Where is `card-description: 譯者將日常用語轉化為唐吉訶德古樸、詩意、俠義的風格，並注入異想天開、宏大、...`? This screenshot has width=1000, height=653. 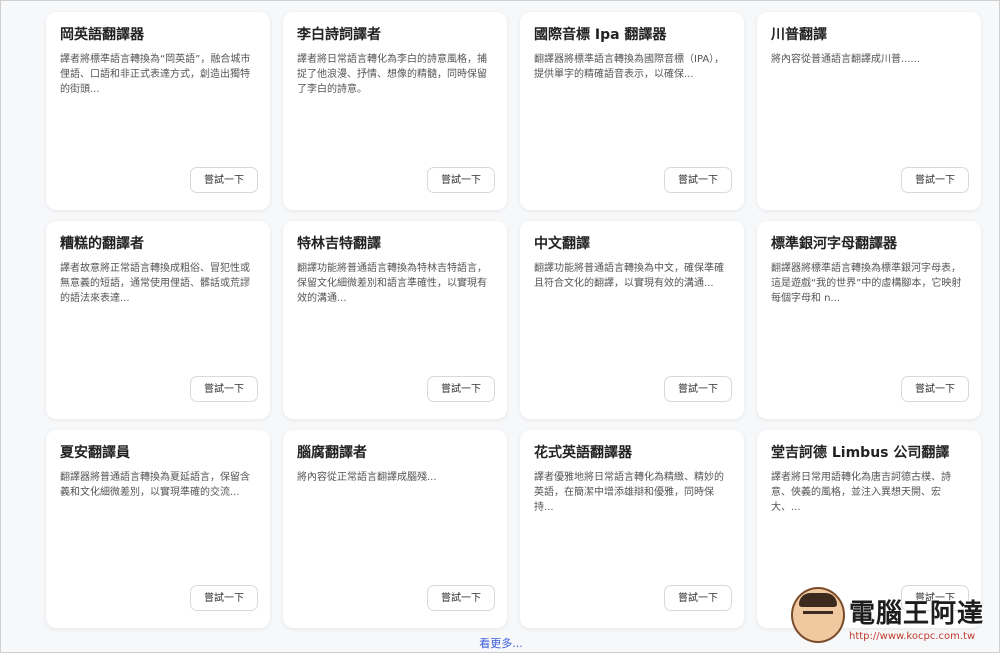 card-description: 譯者將日常用語轉化為唐吉訶德古樸、詩意、俠義的風格，並注入異想天開、宏大、... is located at coordinates (861, 492).